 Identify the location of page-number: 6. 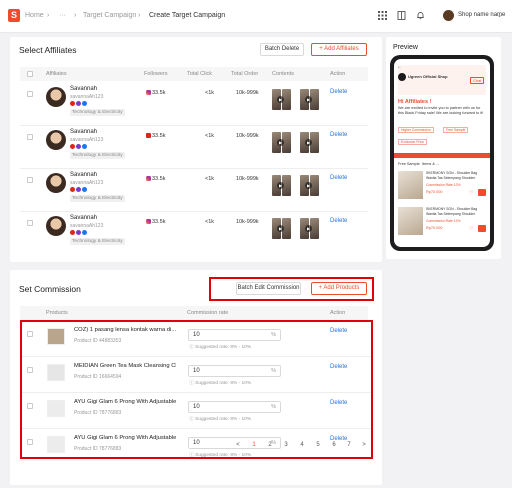
(334, 445).